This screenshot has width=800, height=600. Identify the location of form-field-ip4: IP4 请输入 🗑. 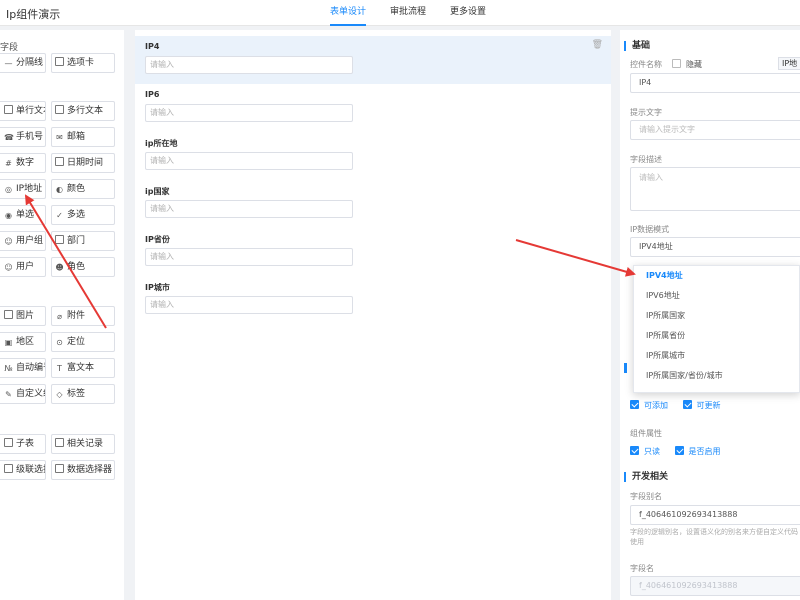
(373, 60).